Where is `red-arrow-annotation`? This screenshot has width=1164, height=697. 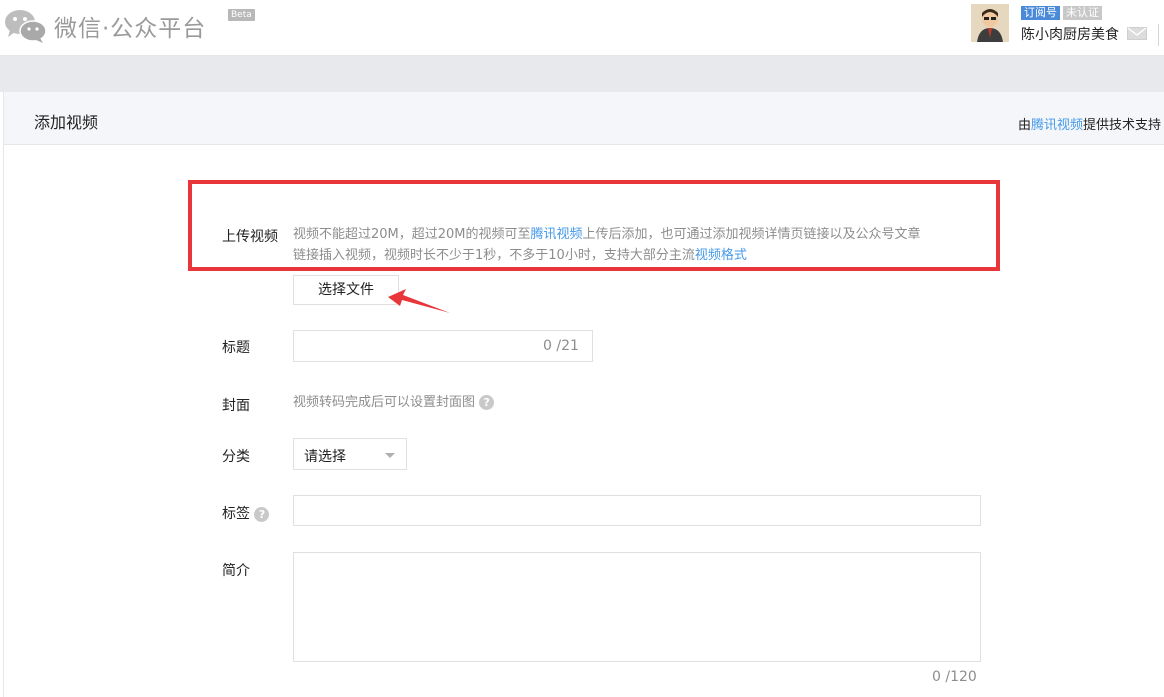 red-arrow-annotation is located at coordinates (419, 301).